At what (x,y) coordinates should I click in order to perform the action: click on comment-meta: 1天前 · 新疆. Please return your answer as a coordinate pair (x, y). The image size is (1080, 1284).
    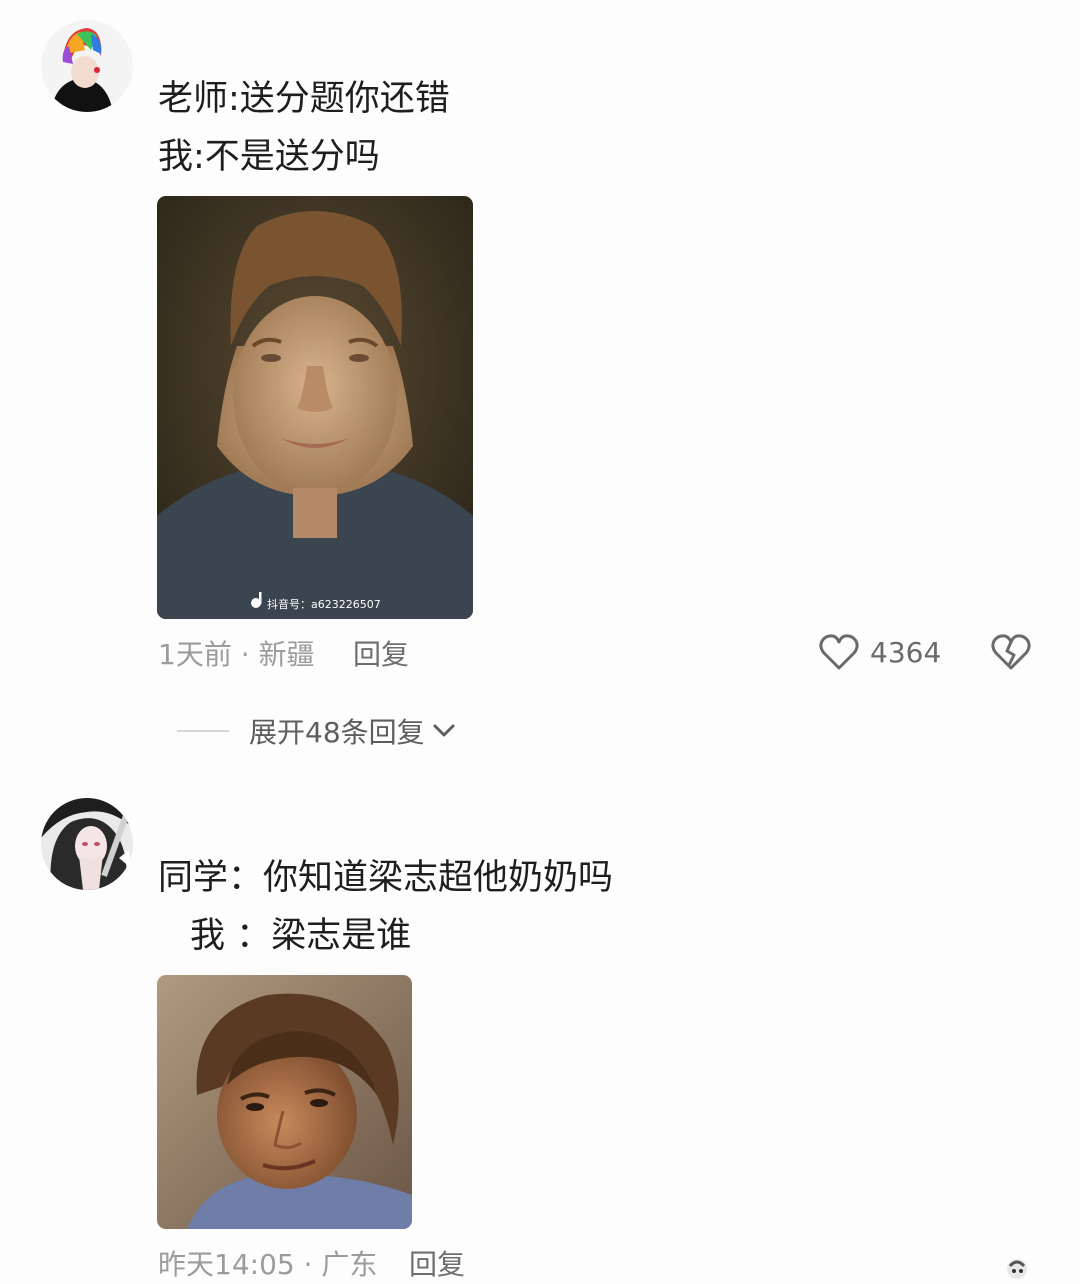
    Looking at the image, I should click on (236, 654).